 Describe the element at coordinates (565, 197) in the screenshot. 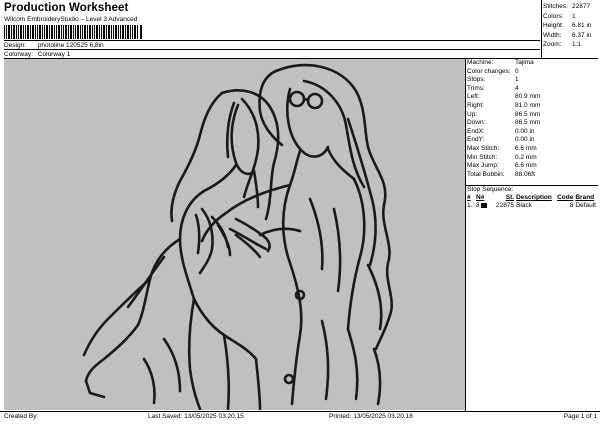

I see `col-code: Code` at that location.